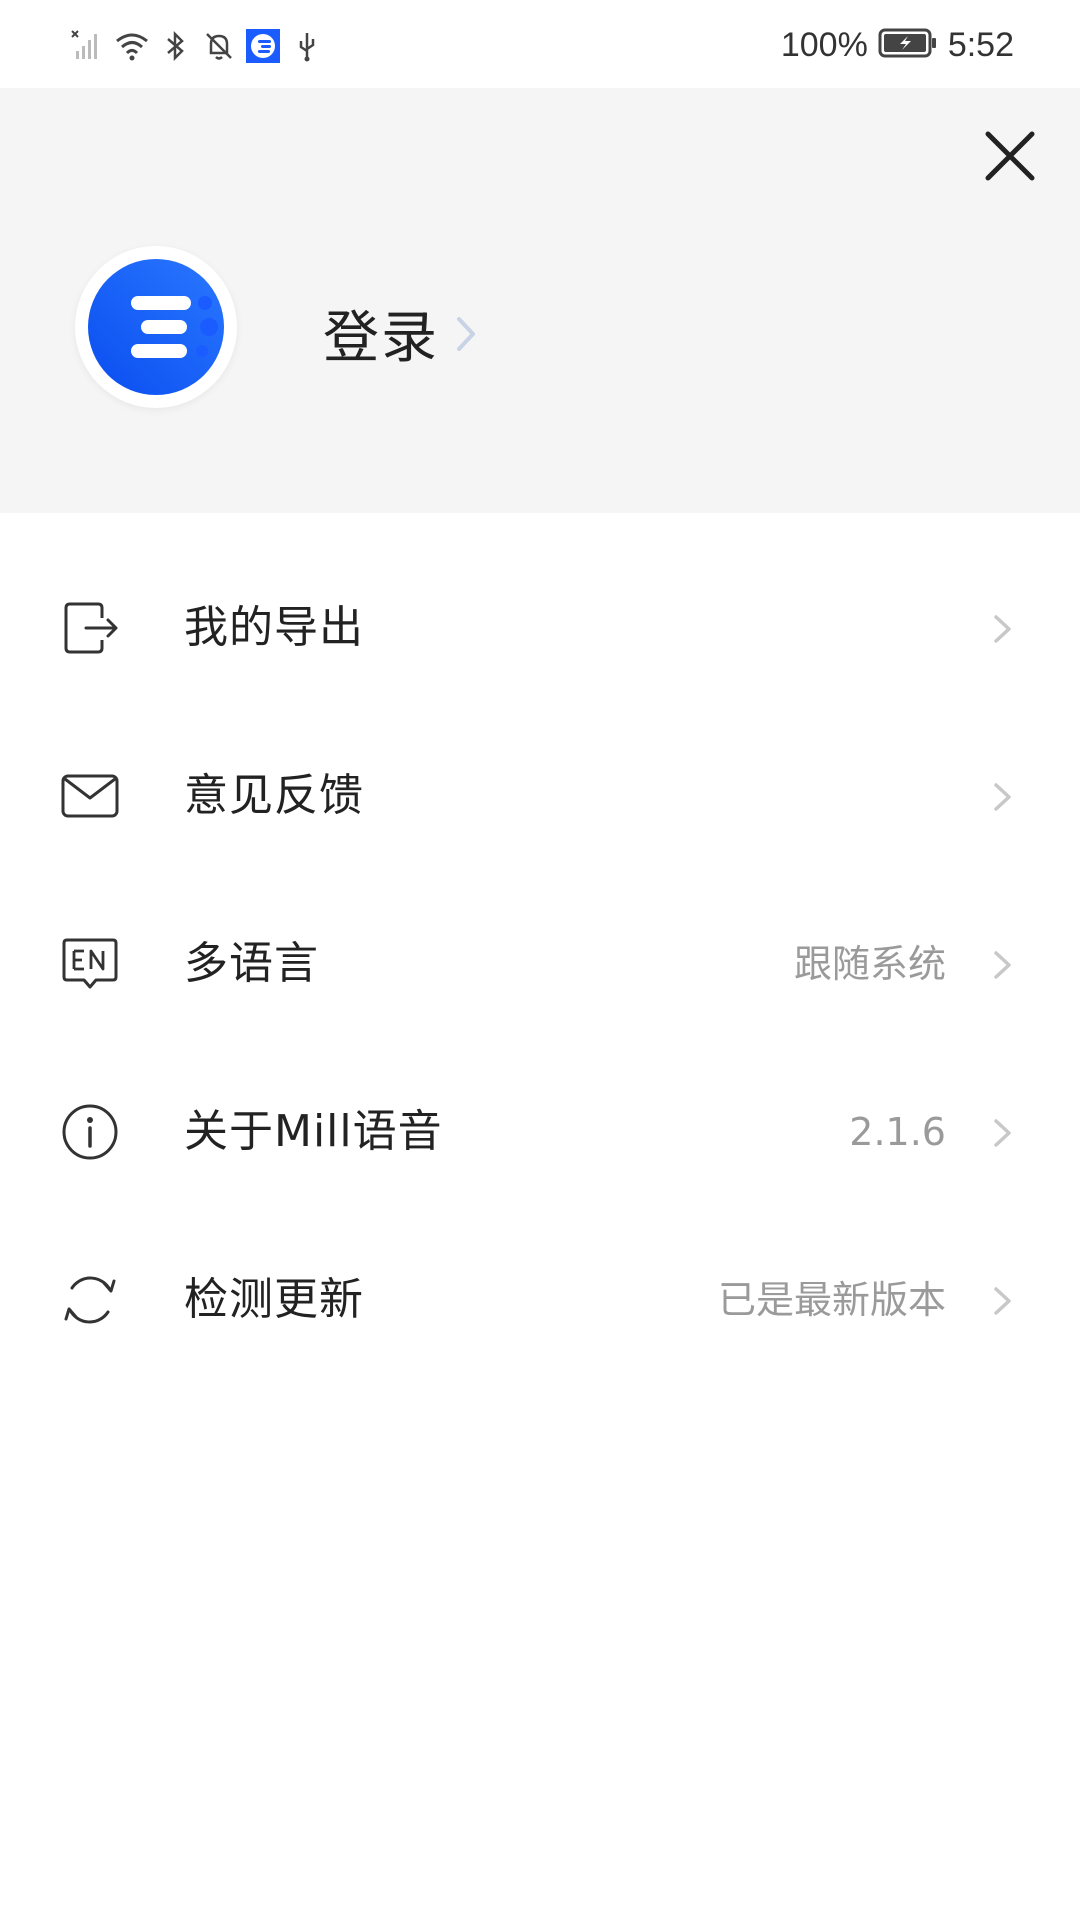 This screenshot has height=1920, width=1080. I want to click on menu-item-language: 多语言 跟随系统, so click(540, 963).